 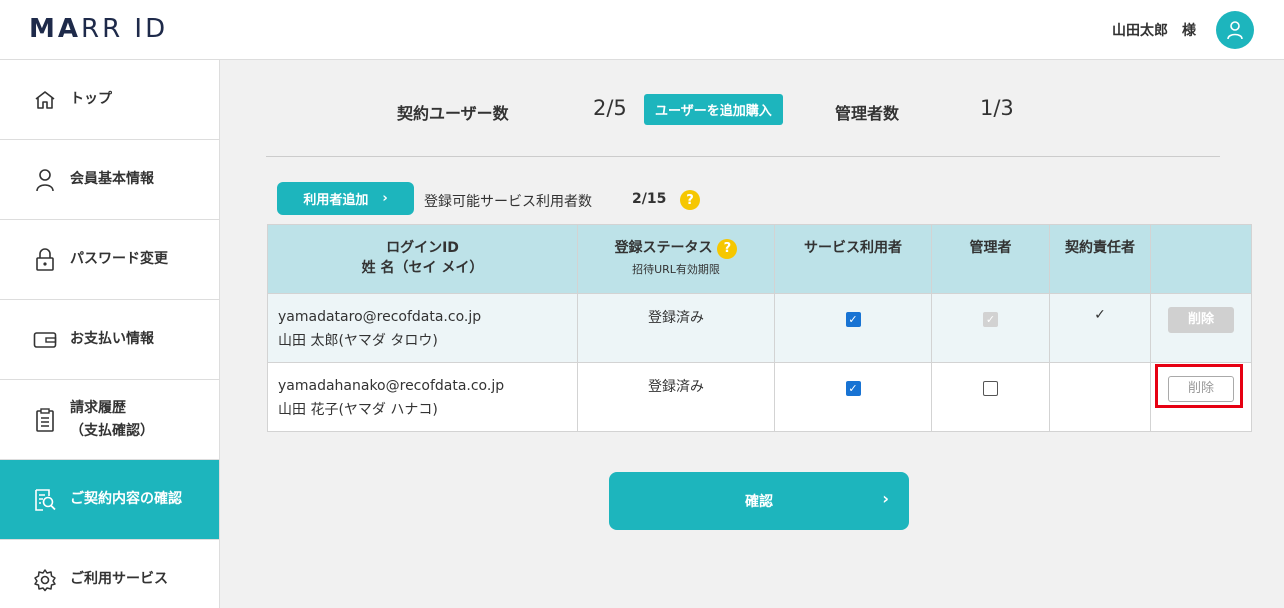 What do you see at coordinates (649, 199) in the screenshot?
I see `registrable-users-value: 2/15` at bounding box center [649, 199].